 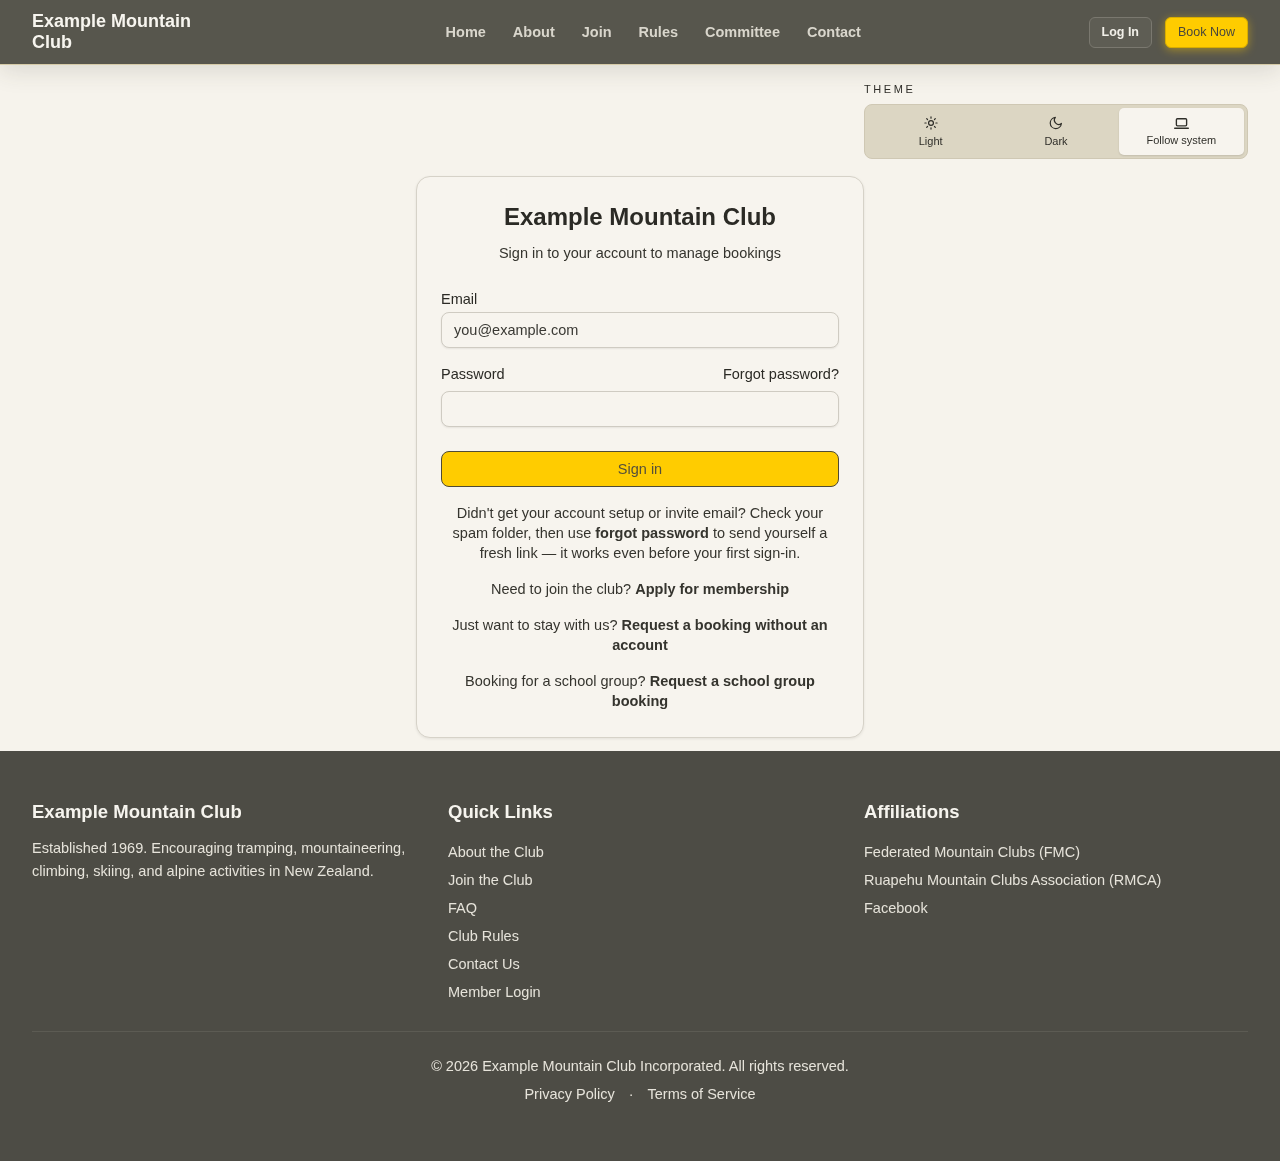 What do you see at coordinates (490, 880) in the screenshot?
I see `footer-link: Join the Club` at bounding box center [490, 880].